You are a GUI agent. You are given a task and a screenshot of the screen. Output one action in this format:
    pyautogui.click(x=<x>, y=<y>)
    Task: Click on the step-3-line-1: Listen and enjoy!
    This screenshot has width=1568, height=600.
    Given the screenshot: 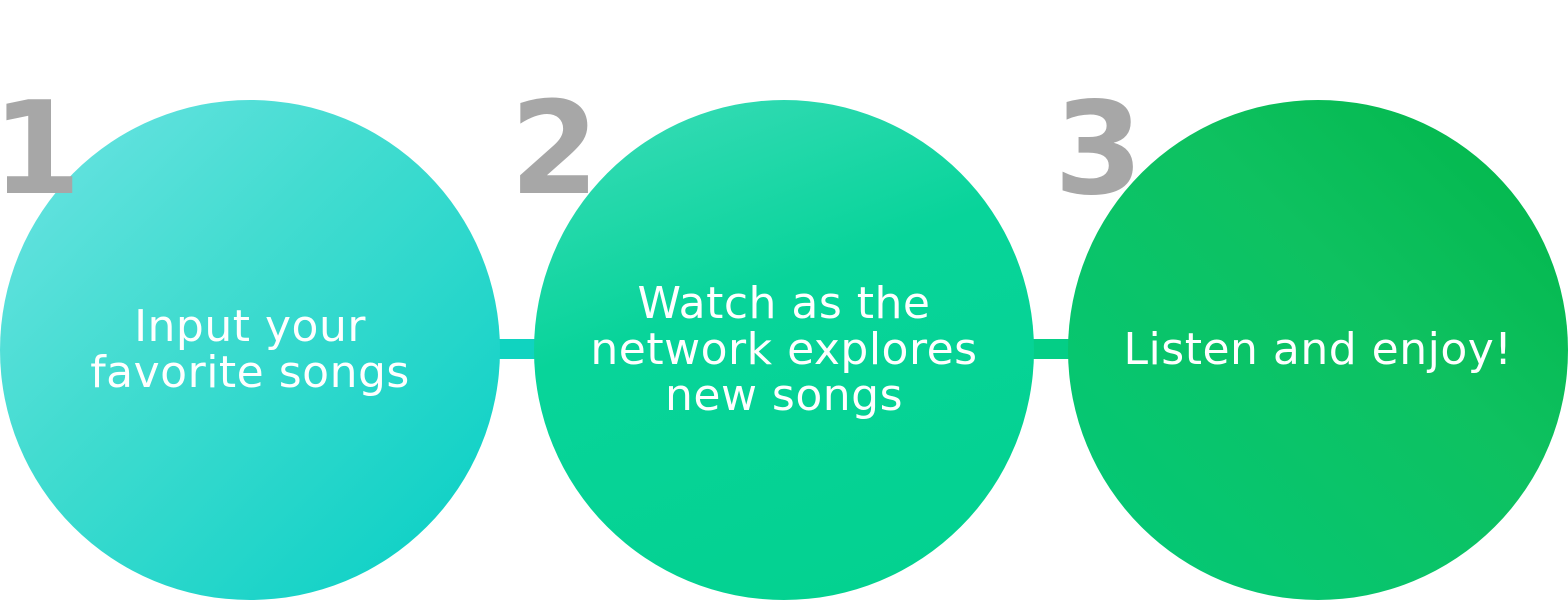 What is the action you would take?
    pyautogui.click(x=1318, y=349)
    